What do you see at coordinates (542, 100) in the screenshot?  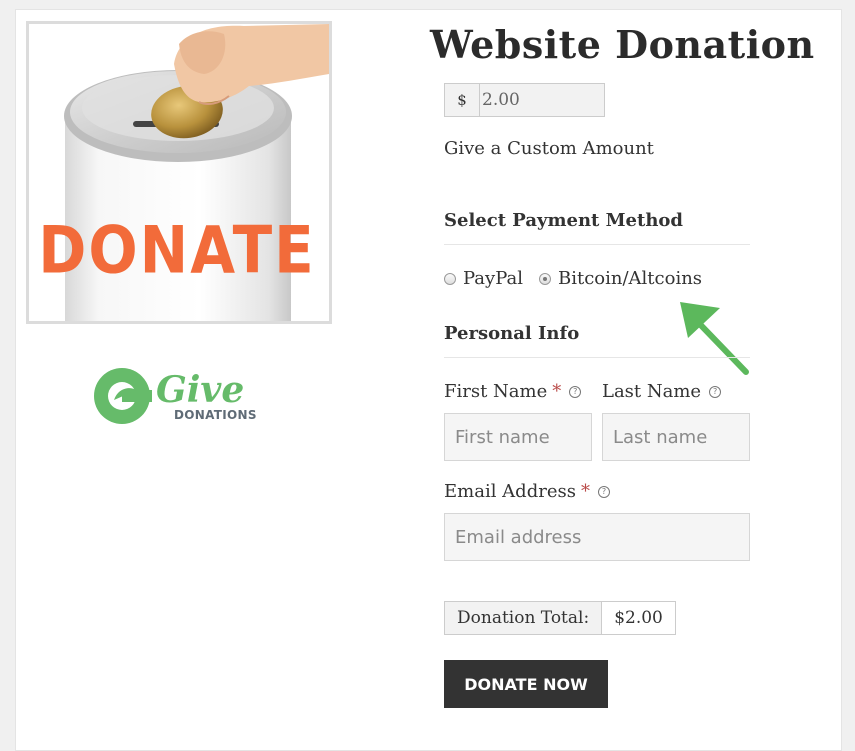 I see `donation-amount-input: 2.00` at bounding box center [542, 100].